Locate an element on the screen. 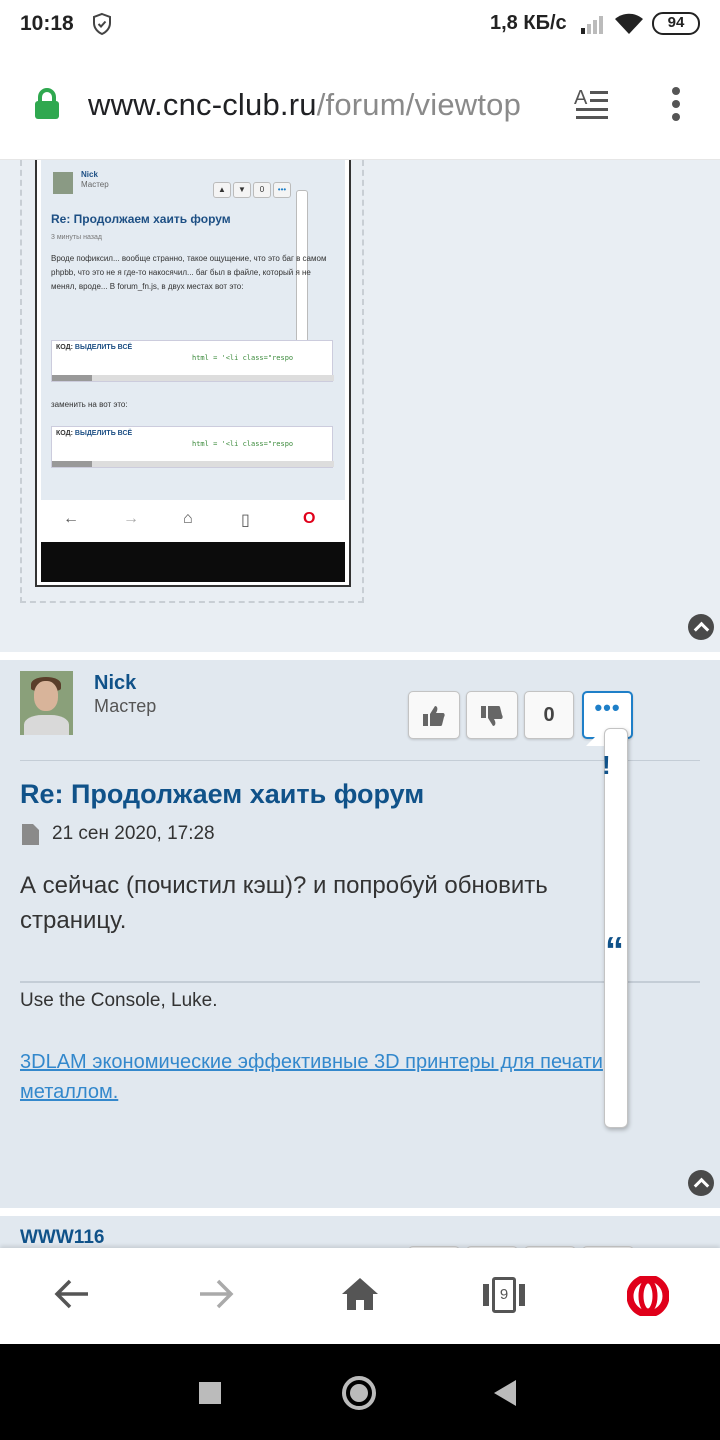  overflow-menu-icon is located at coordinates (676, 104).